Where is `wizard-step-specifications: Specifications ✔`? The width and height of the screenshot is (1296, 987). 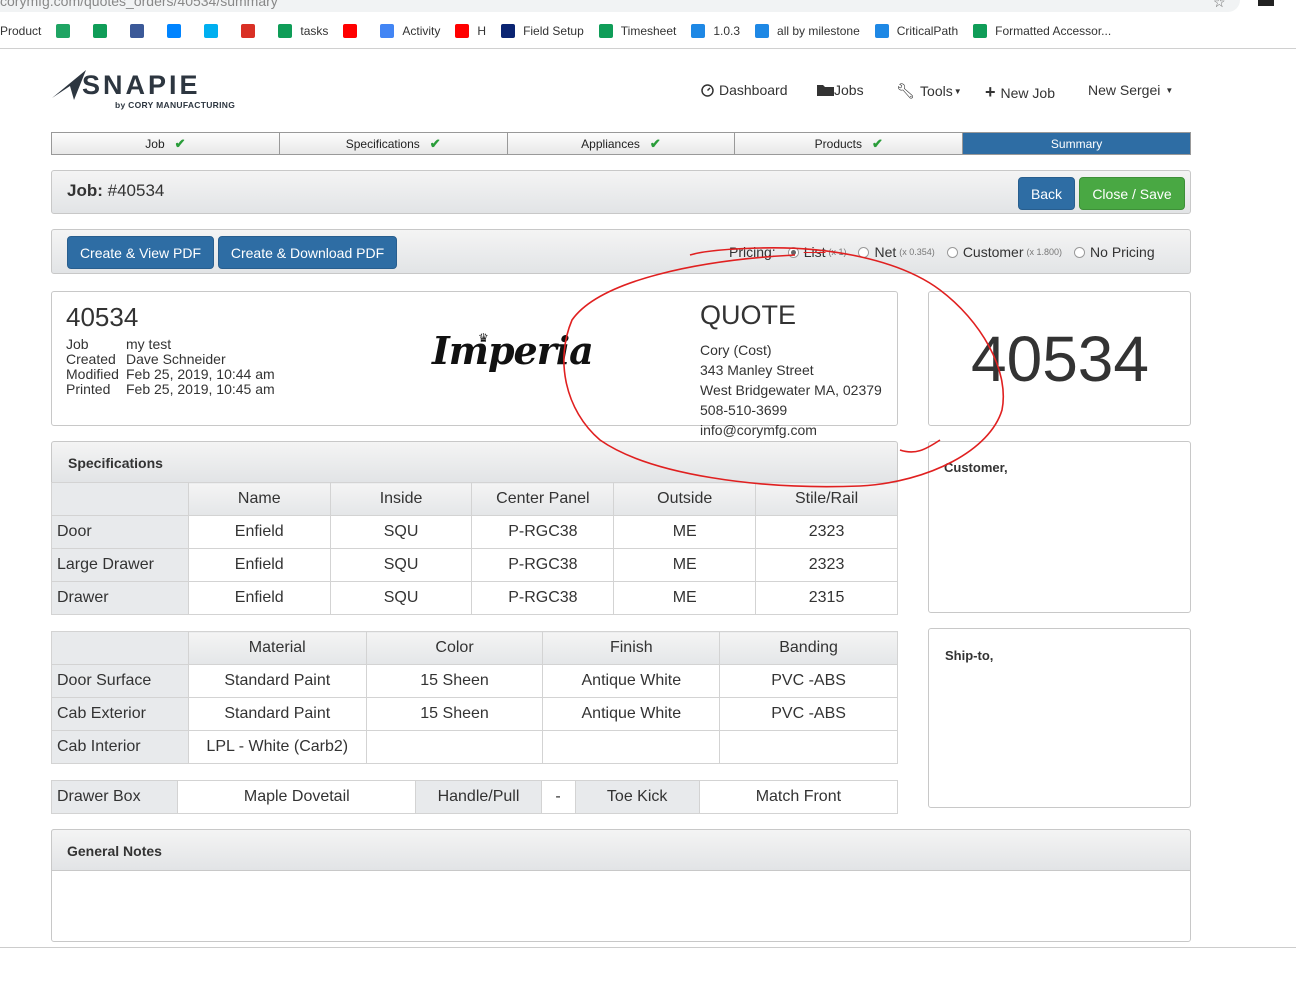
wizard-step-specifications: Specifications ✔ is located at coordinates (393, 143).